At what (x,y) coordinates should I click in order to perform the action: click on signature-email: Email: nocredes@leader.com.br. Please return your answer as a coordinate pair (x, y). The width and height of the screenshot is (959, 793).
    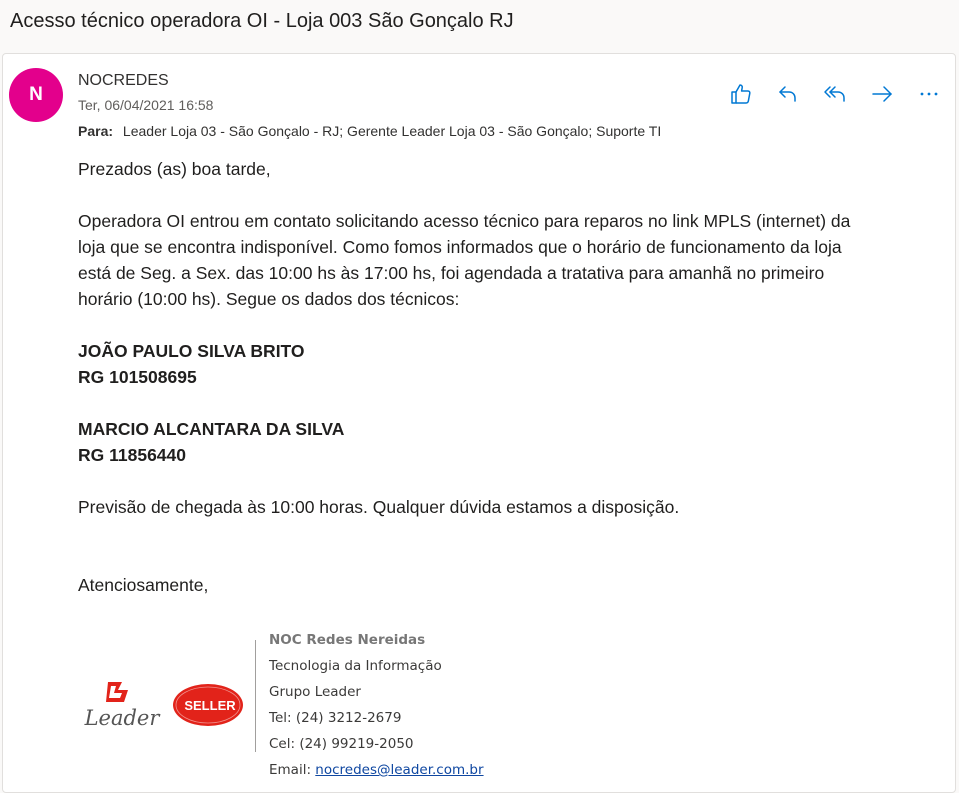
    Looking at the image, I should click on (376, 770).